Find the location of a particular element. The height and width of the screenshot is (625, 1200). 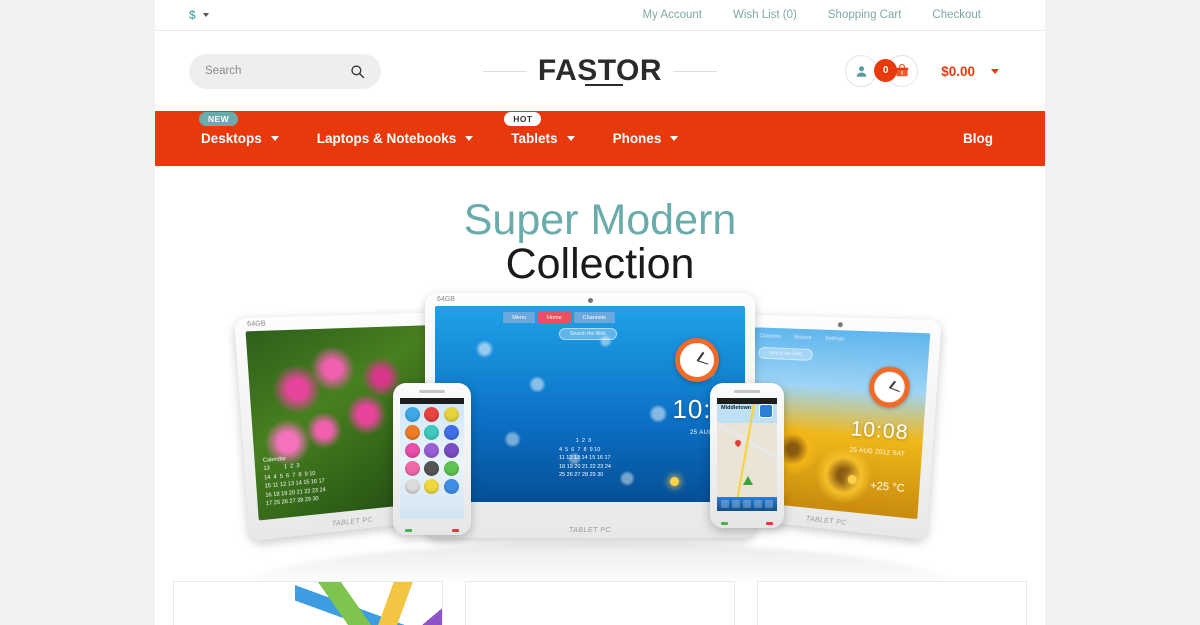

nav-label-tablets: Tablets is located at coordinates (534, 138).